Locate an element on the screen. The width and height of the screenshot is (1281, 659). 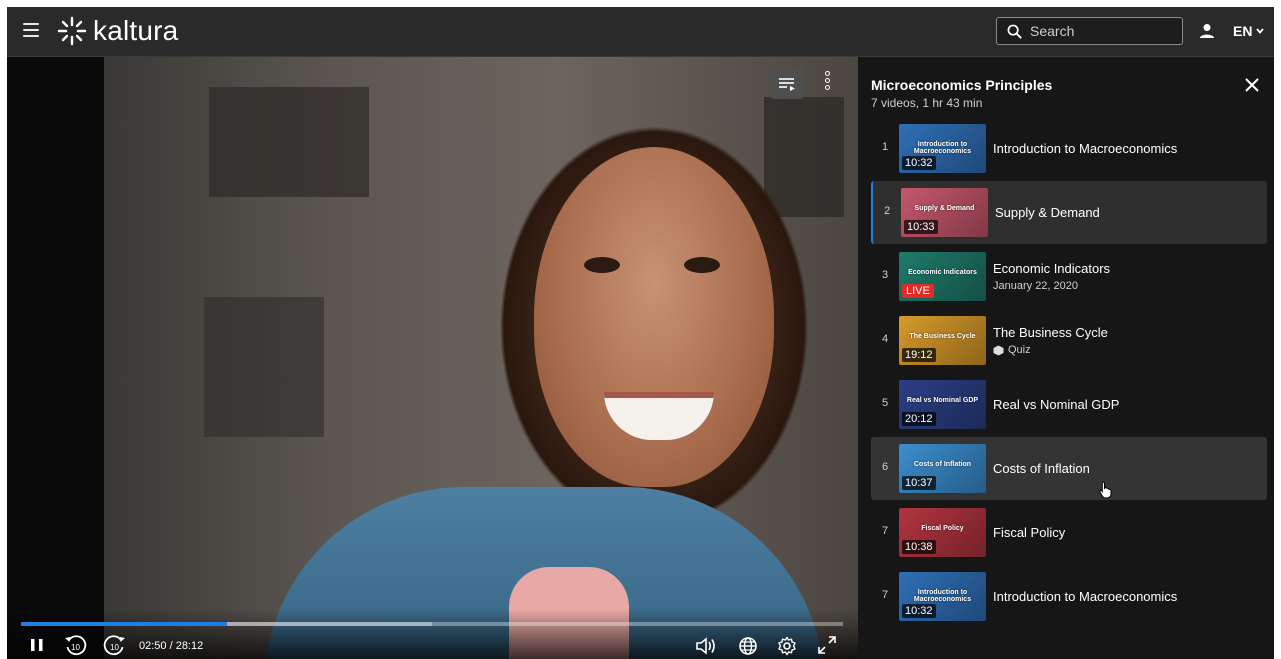
playlist-item-number: 5 is located at coordinates (885, 403).